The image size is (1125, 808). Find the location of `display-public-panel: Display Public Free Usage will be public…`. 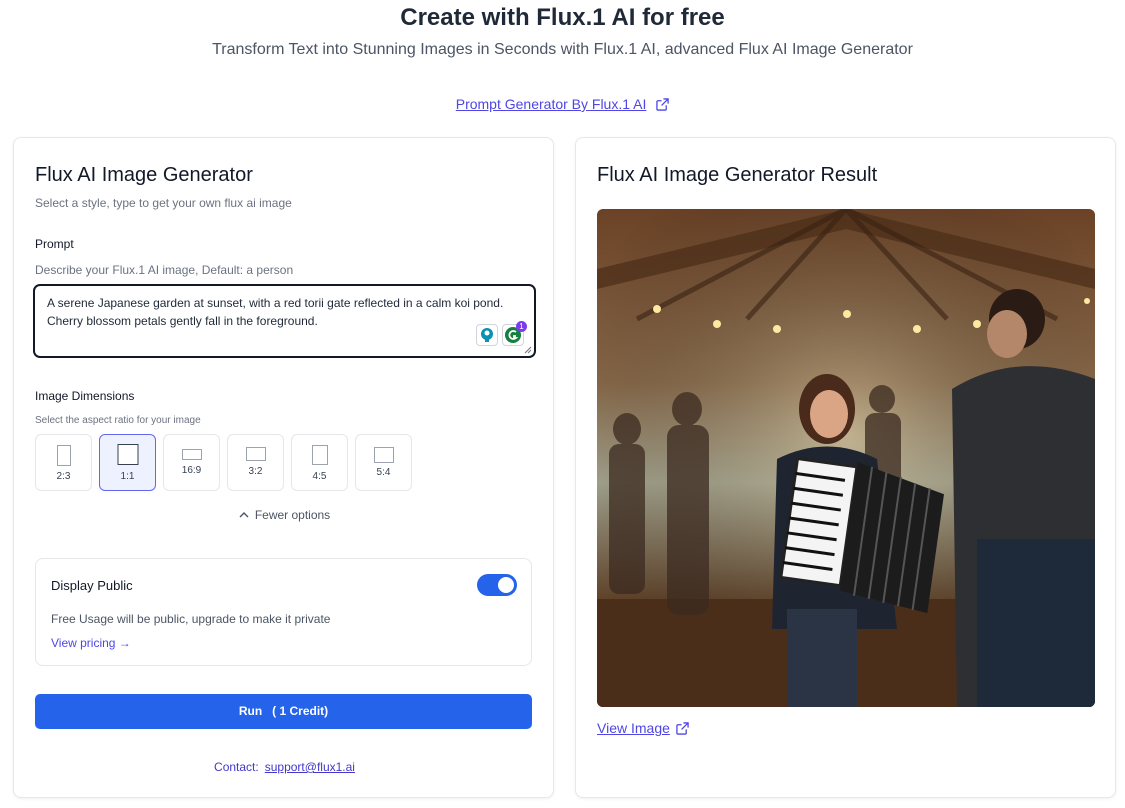

display-public-panel: Display Public Free Usage will be public… is located at coordinates (283, 612).